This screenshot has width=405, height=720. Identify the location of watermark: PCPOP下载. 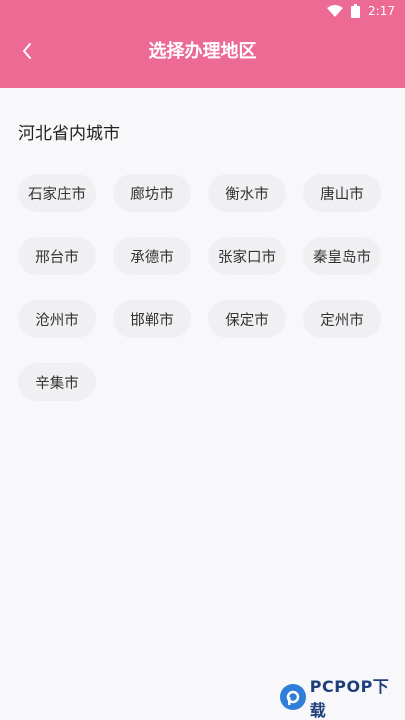
(342, 698).